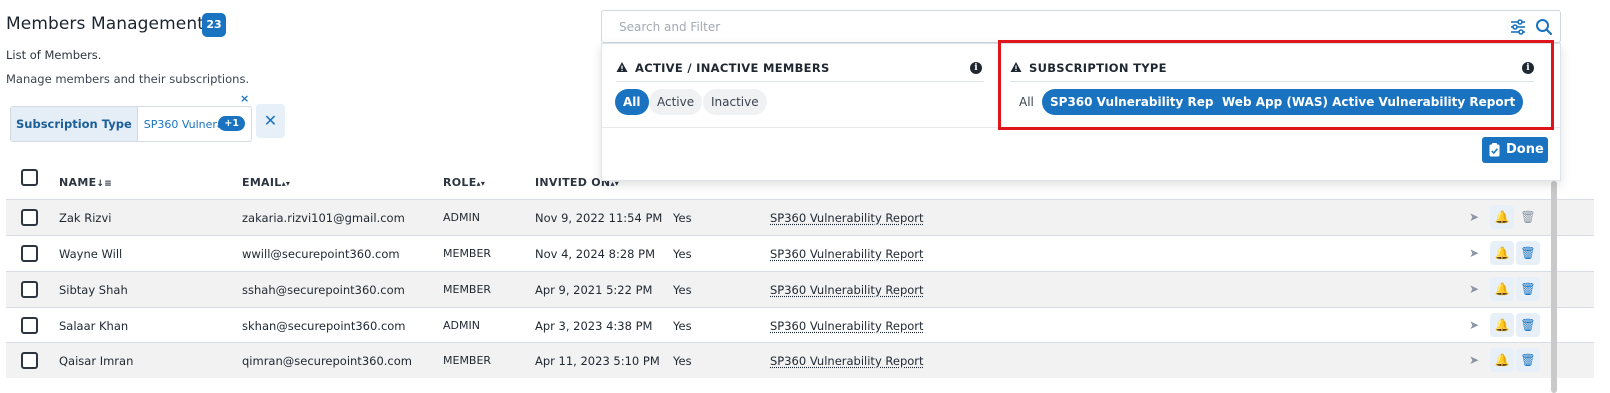 The image size is (1610, 393). I want to click on members-option-inactive: Inactive, so click(735, 102).